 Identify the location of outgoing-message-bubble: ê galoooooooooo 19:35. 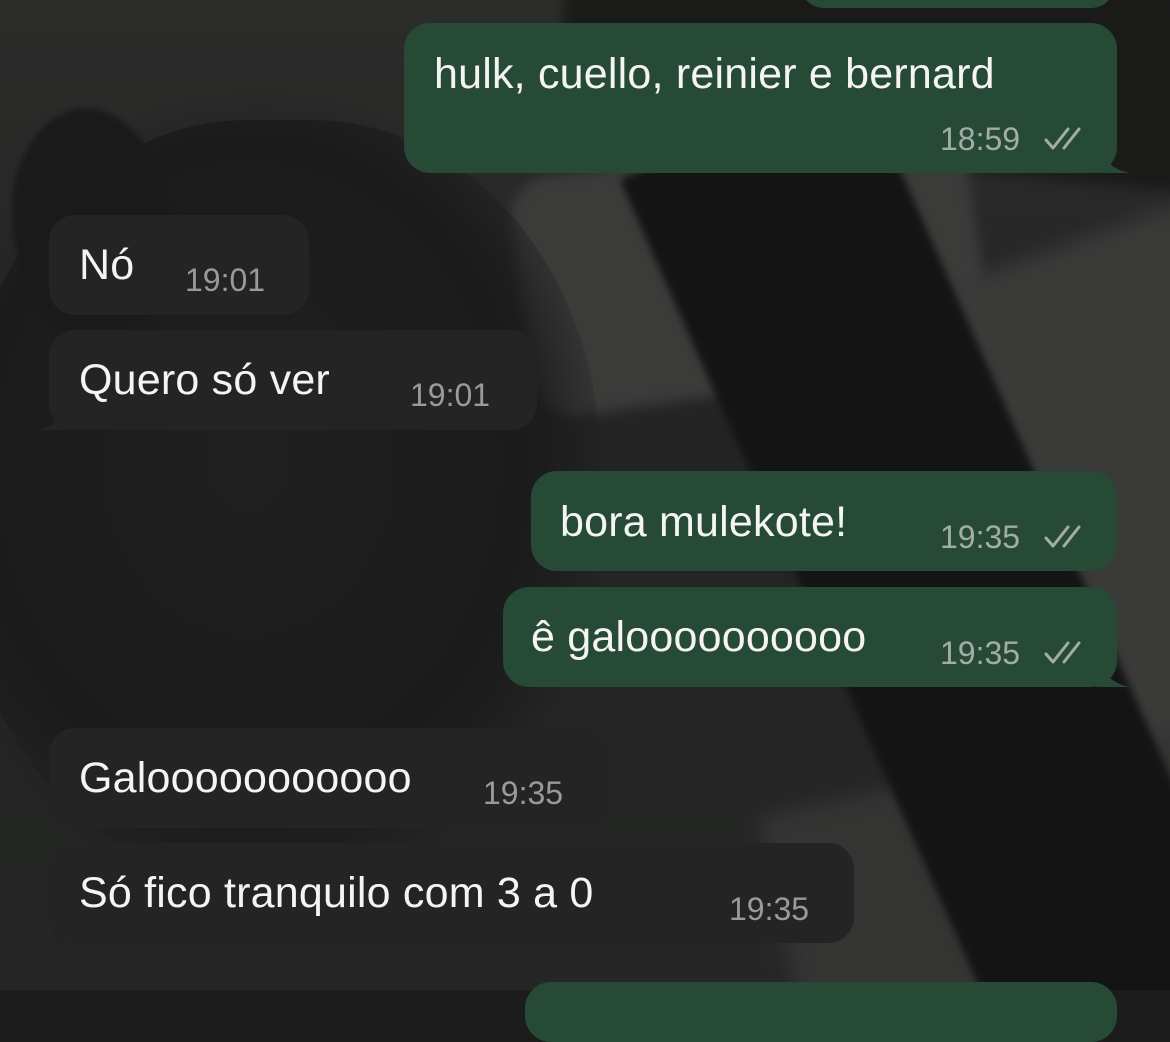
(817, 637).